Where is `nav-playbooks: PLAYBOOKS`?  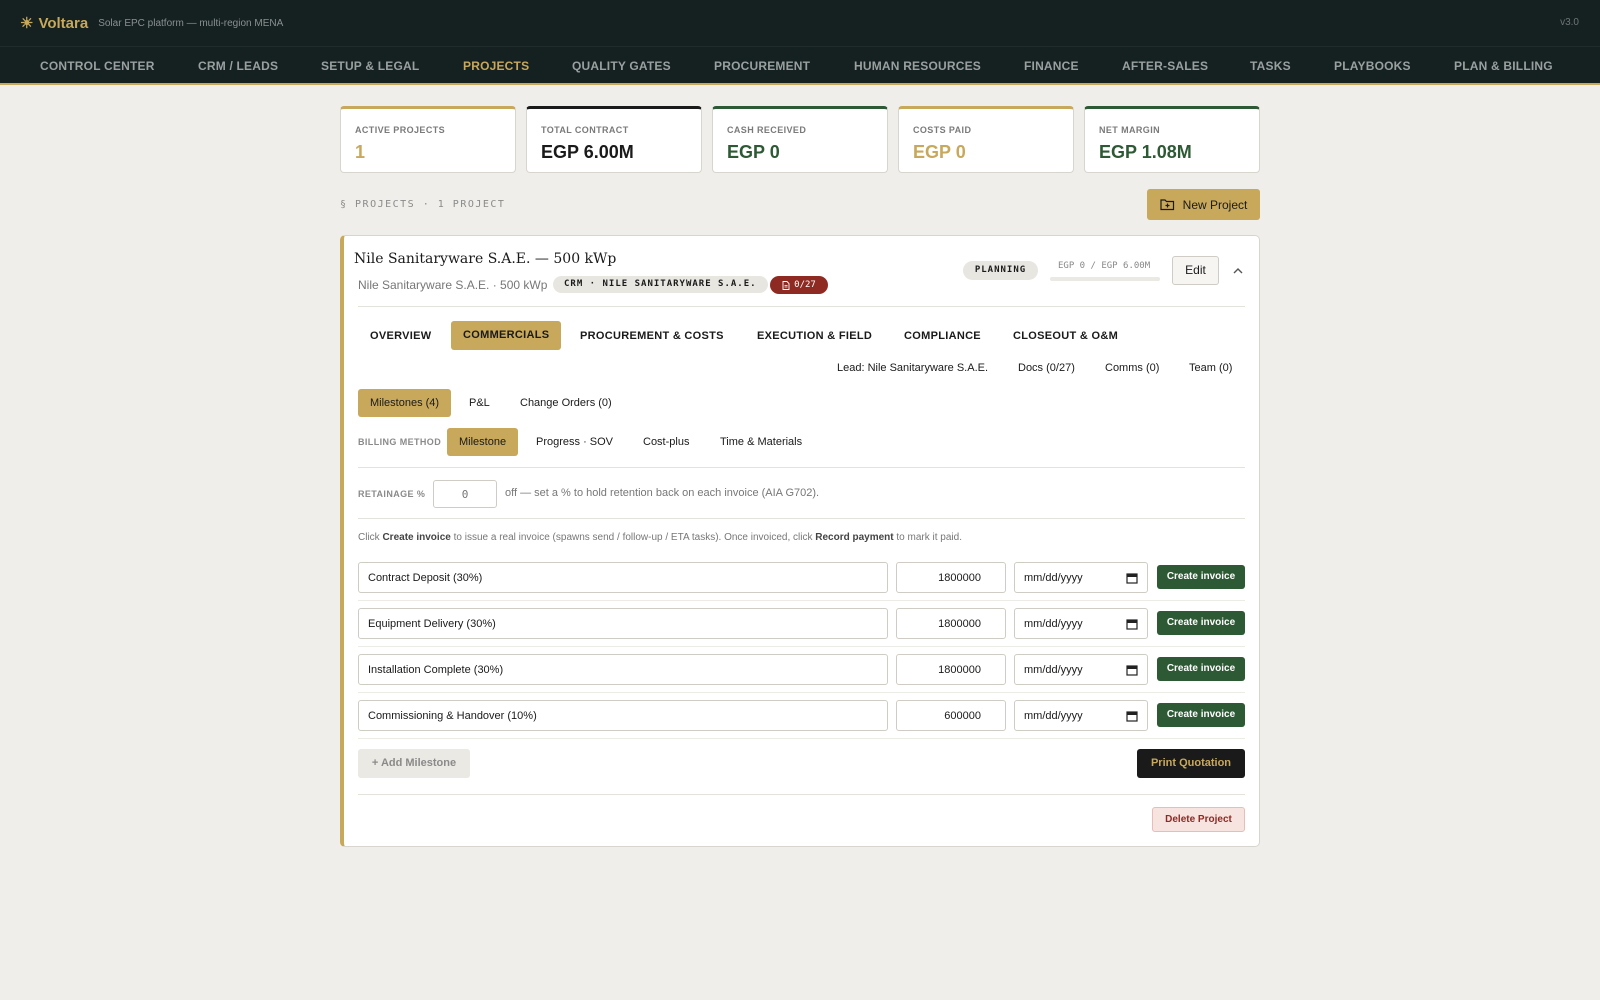
nav-playbooks: PLAYBOOKS is located at coordinates (1372, 66).